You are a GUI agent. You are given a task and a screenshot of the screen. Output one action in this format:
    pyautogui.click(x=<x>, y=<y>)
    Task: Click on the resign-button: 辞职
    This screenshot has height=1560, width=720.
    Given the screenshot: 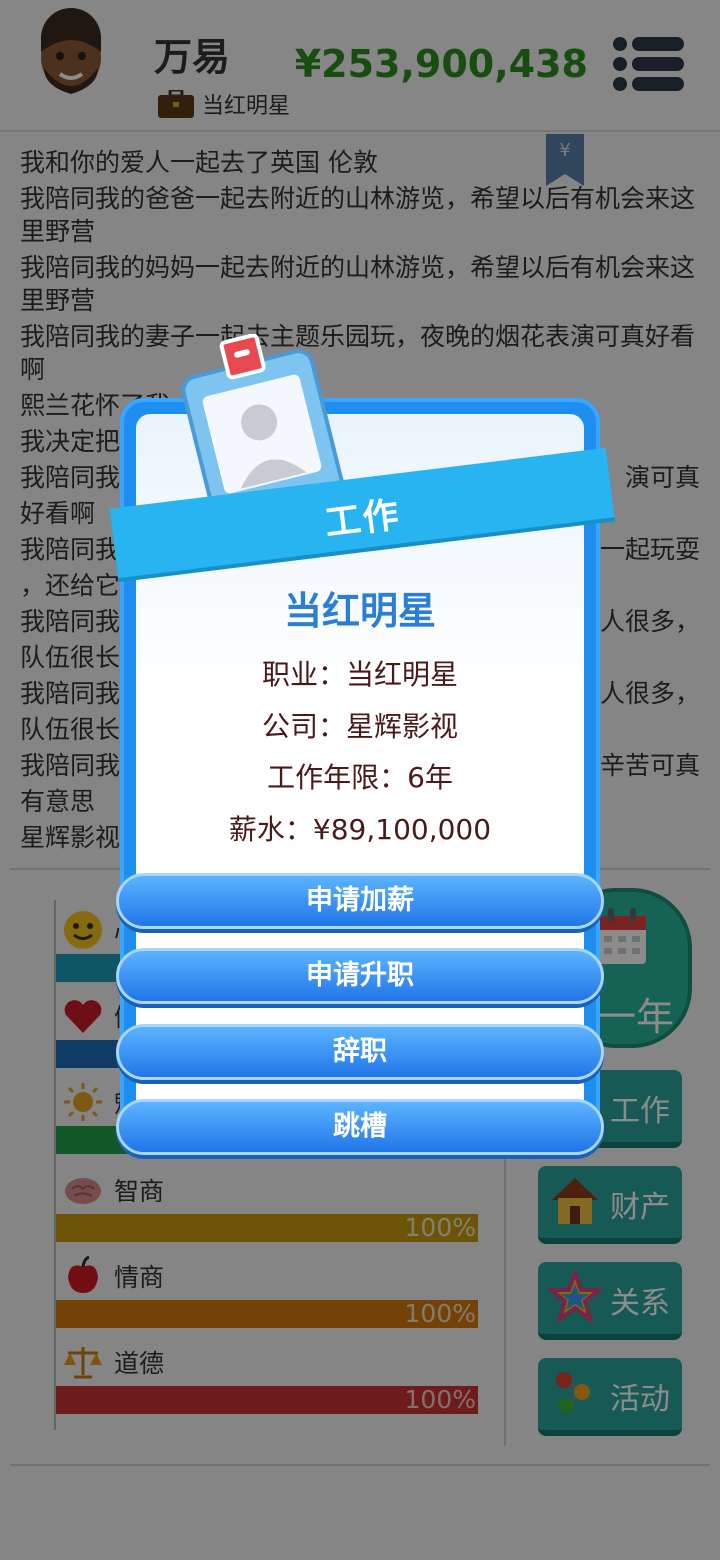 What is the action you would take?
    pyautogui.click(x=360, y=1052)
    